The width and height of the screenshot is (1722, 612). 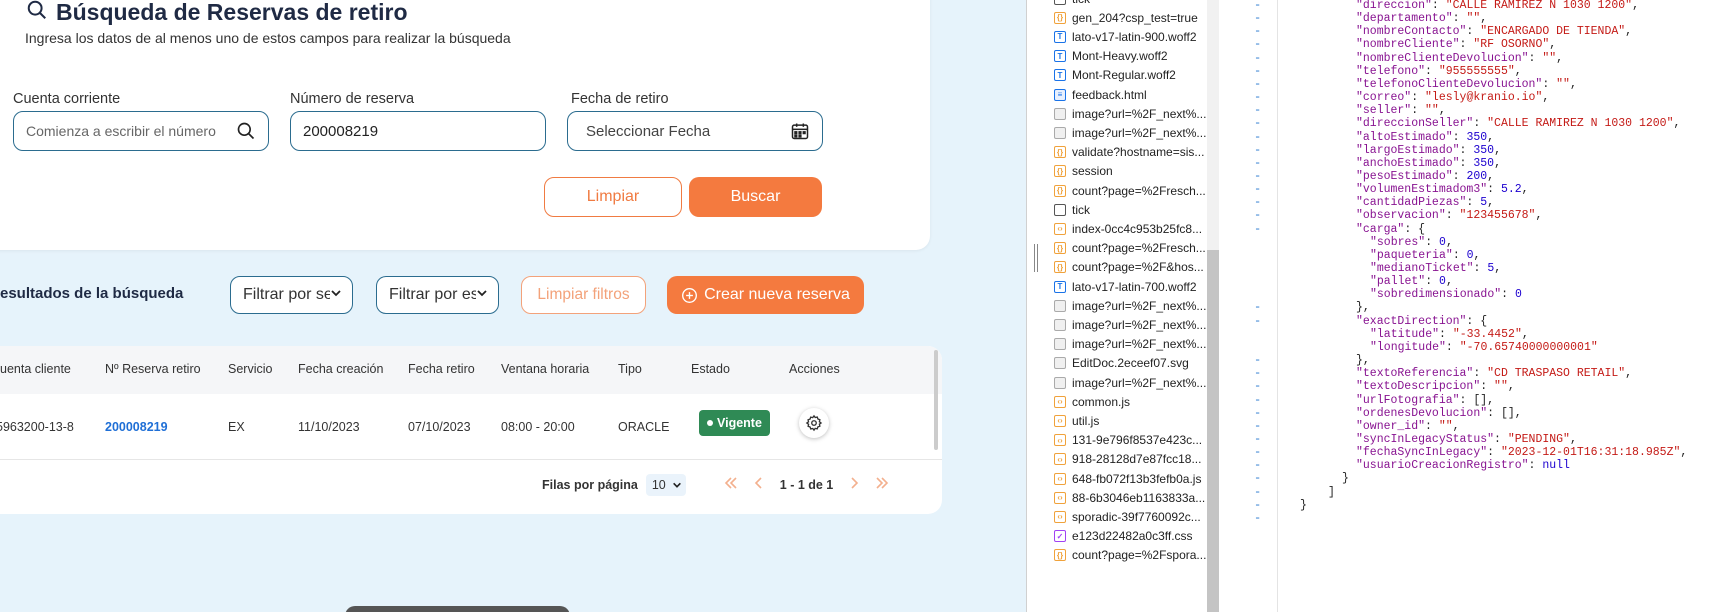 What do you see at coordinates (731, 485) in the screenshot?
I see `first-page-icon` at bounding box center [731, 485].